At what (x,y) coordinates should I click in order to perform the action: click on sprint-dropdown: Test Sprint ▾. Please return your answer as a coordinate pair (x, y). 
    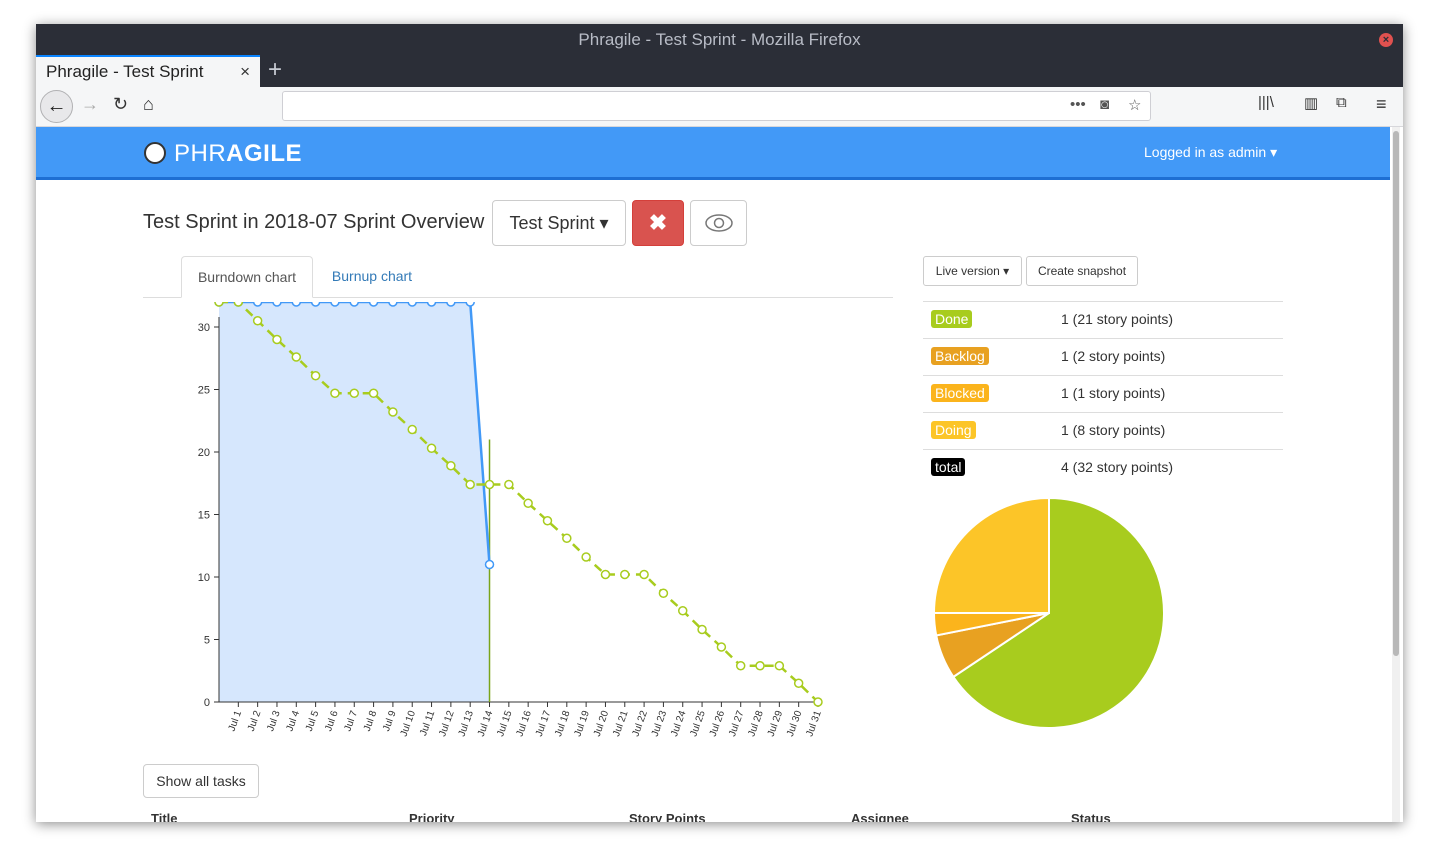
    Looking at the image, I should click on (559, 223).